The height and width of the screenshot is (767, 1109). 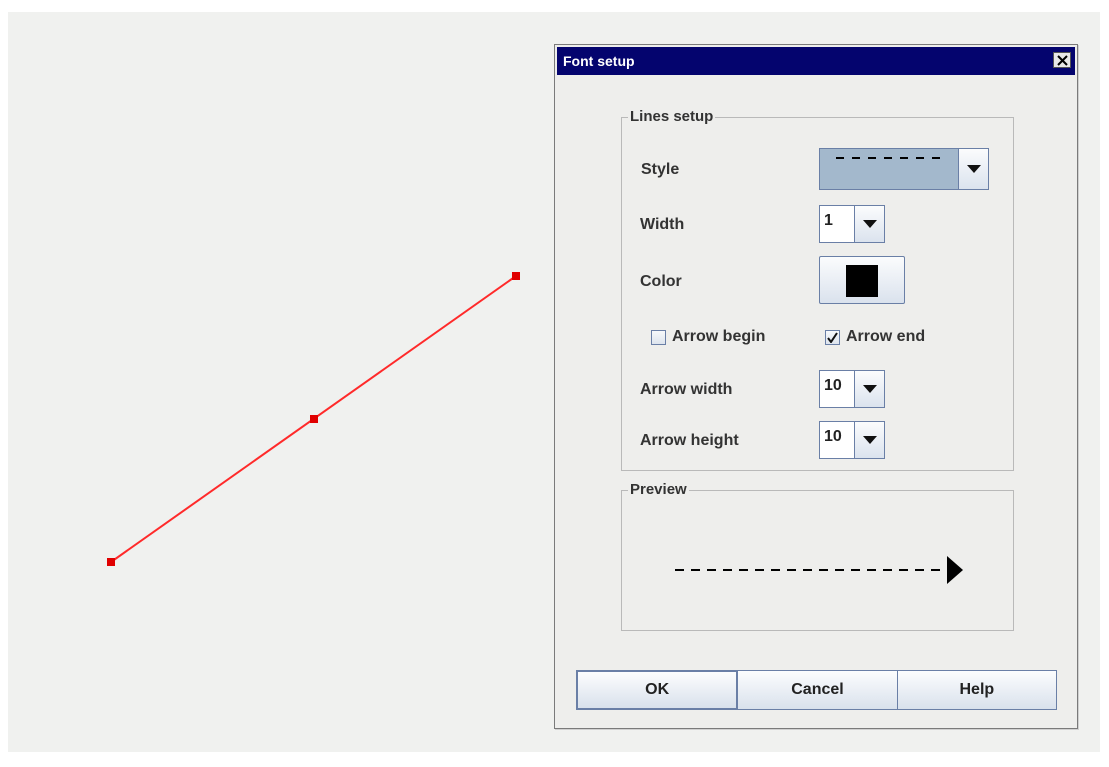 I want to click on cancel-button: Cancel, so click(x=818, y=690).